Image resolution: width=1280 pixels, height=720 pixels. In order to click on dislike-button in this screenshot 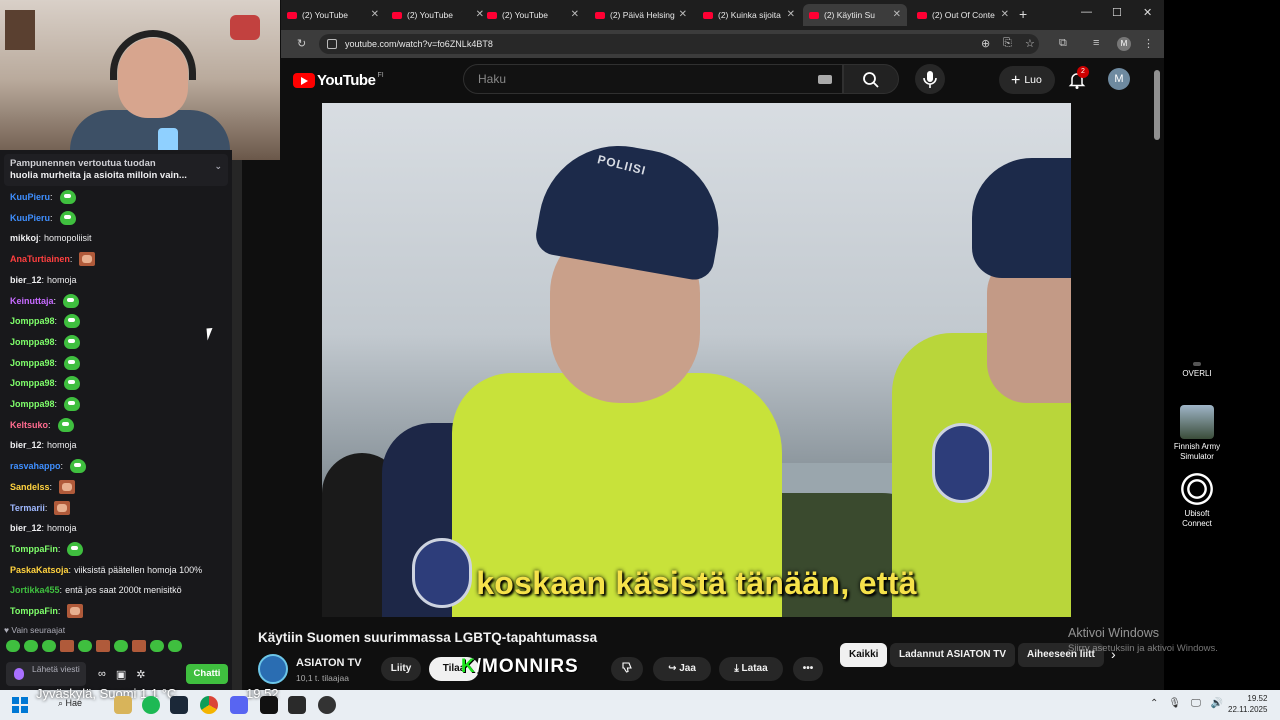, I will do `click(627, 669)`.